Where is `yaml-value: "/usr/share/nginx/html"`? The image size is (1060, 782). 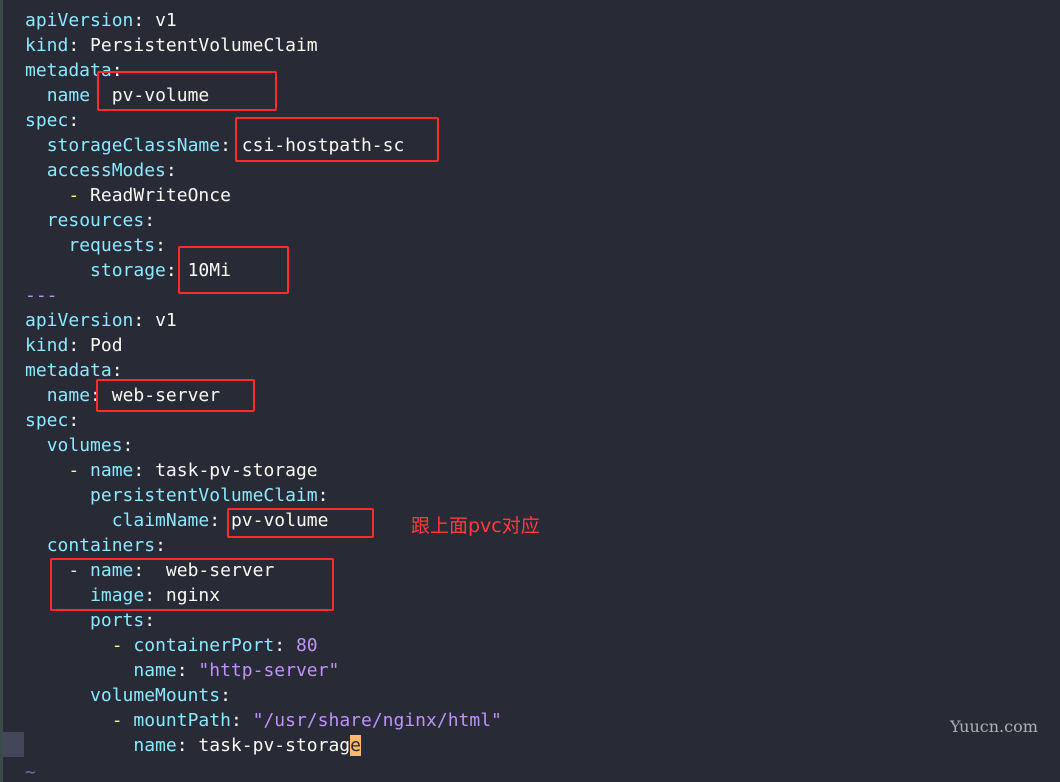 yaml-value: "/usr/share/nginx/html" is located at coordinates (377, 720).